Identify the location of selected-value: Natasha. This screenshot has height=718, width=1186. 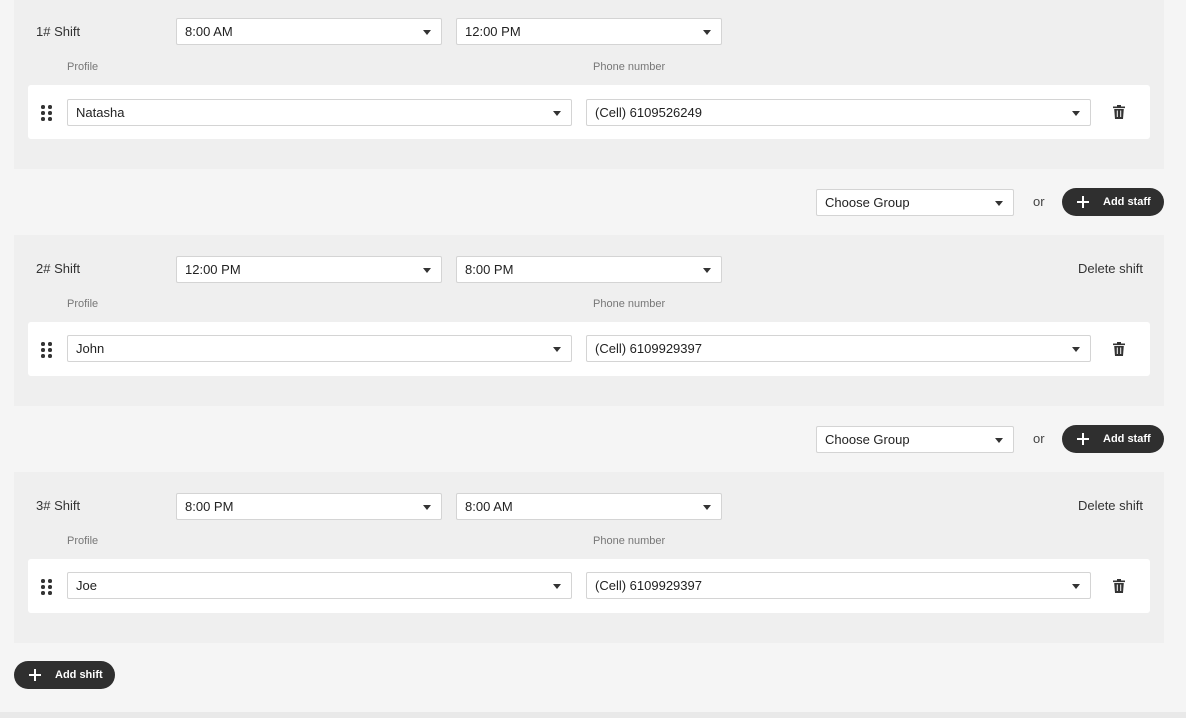
(100, 112).